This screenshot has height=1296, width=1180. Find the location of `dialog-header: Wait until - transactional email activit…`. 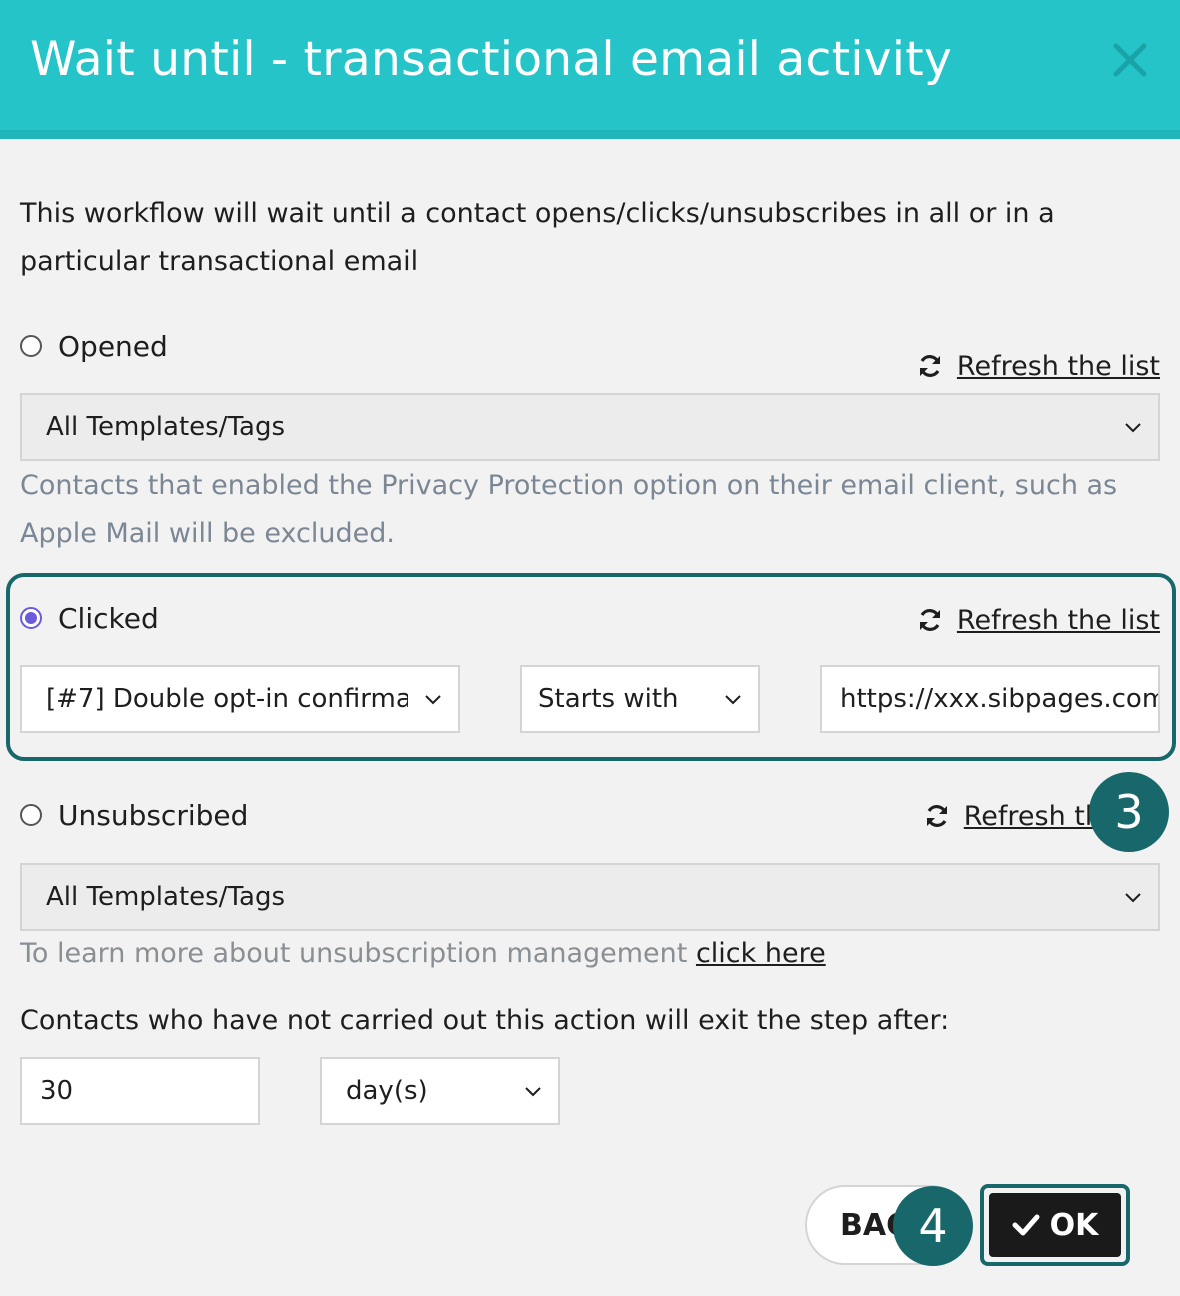

dialog-header: Wait until - transactional email activit… is located at coordinates (590, 69).